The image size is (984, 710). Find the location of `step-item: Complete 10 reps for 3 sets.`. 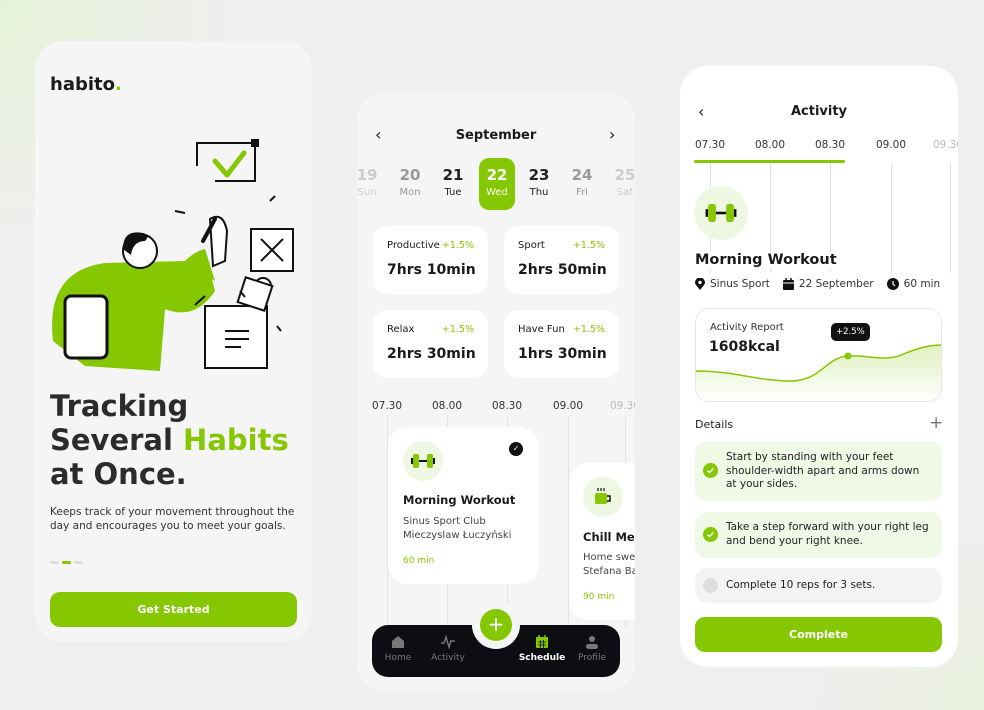

step-item: Complete 10 reps for 3 sets. is located at coordinates (818, 585).